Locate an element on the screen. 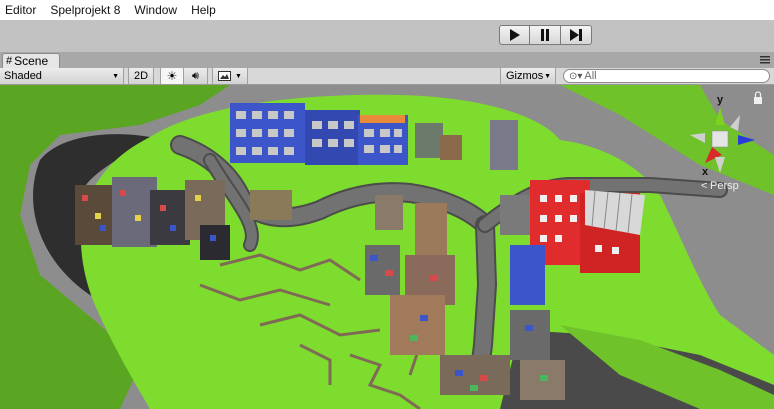  gizmo-x-label: x is located at coordinates (705, 172).